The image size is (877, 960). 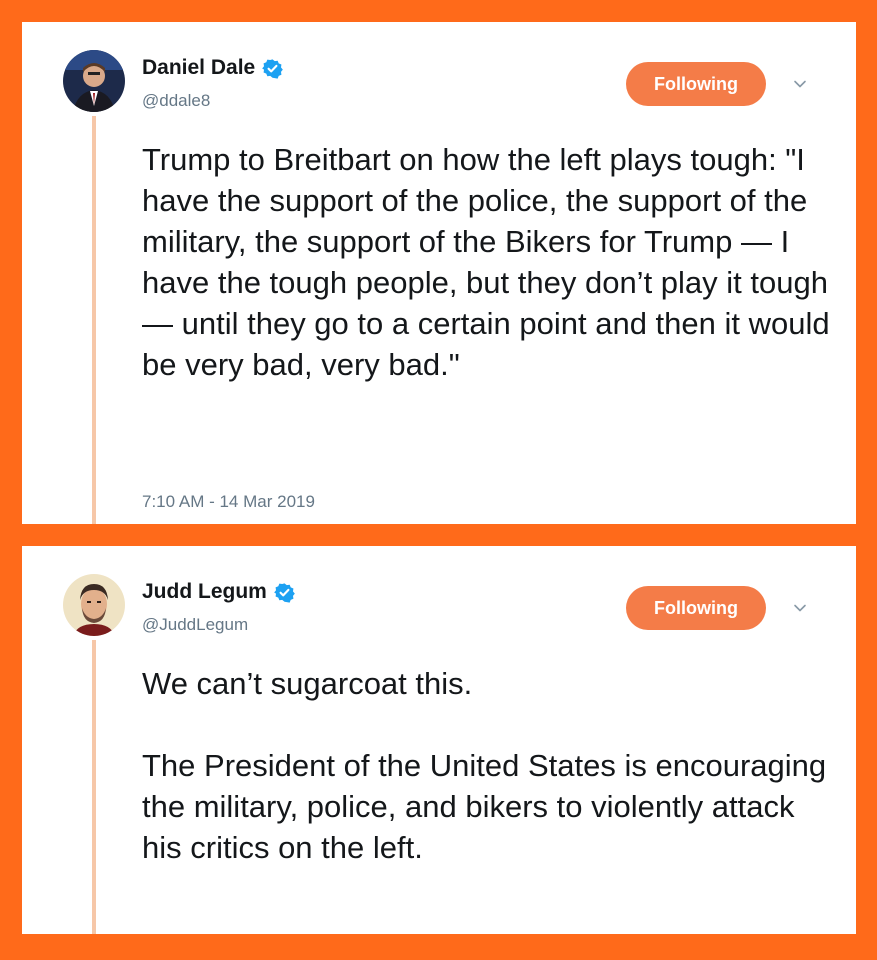 I want to click on display-name: Judd Legum, so click(x=218, y=592).